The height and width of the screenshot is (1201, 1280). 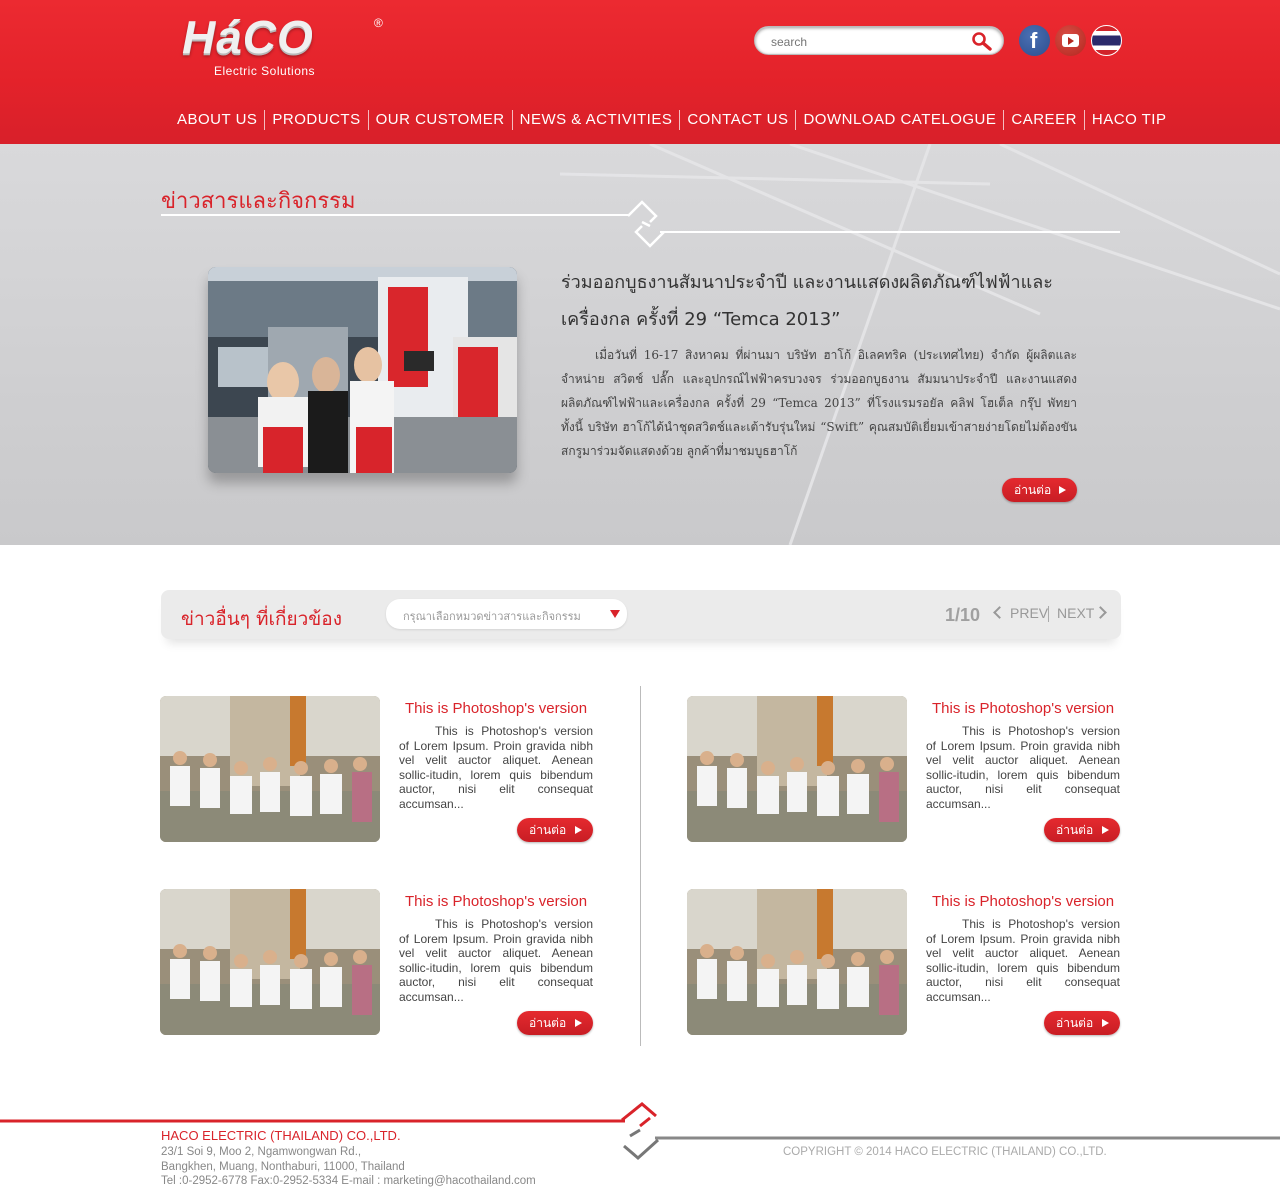 I want to click on facebook-glyph: f, so click(x=1034, y=40).